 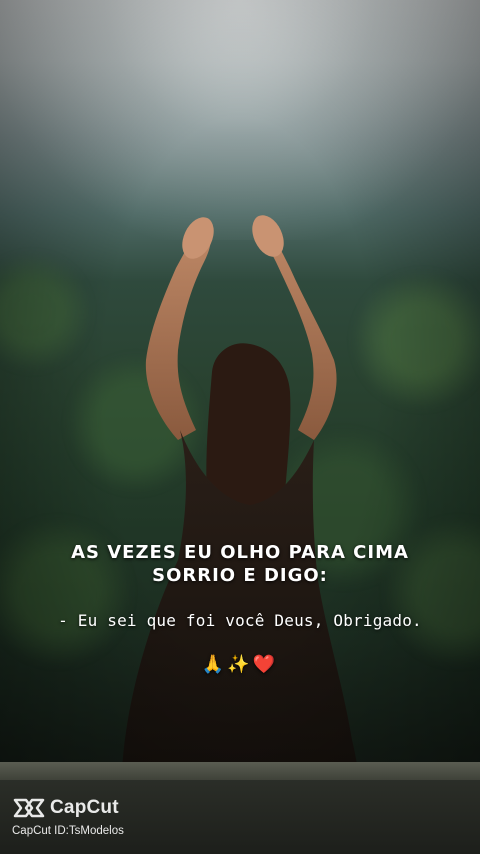 What do you see at coordinates (240, 771) in the screenshot?
I see `railing-top-bar` at bounding box center [240, 771].